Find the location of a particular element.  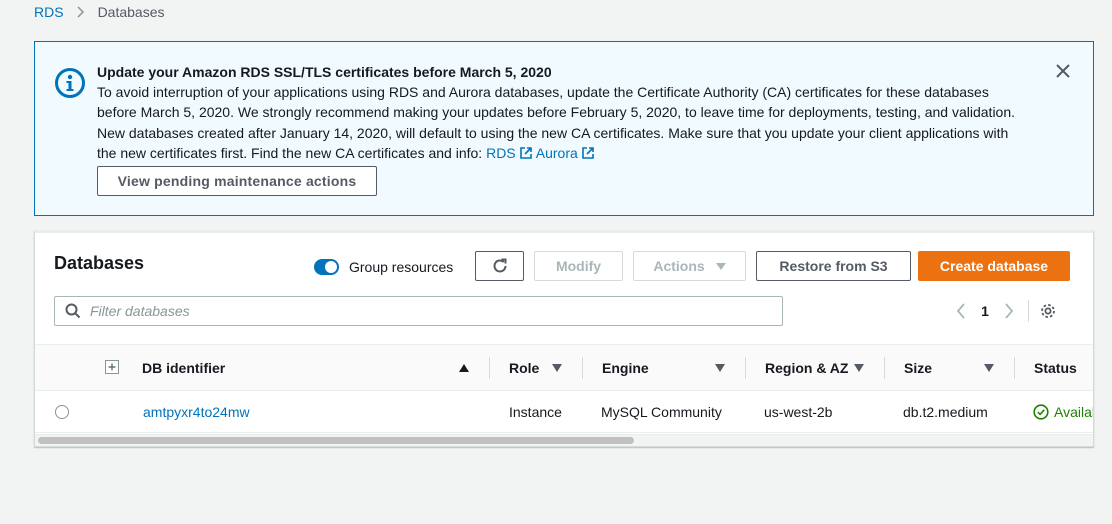

actions-label: Actions is located at coordinates (679, 266).